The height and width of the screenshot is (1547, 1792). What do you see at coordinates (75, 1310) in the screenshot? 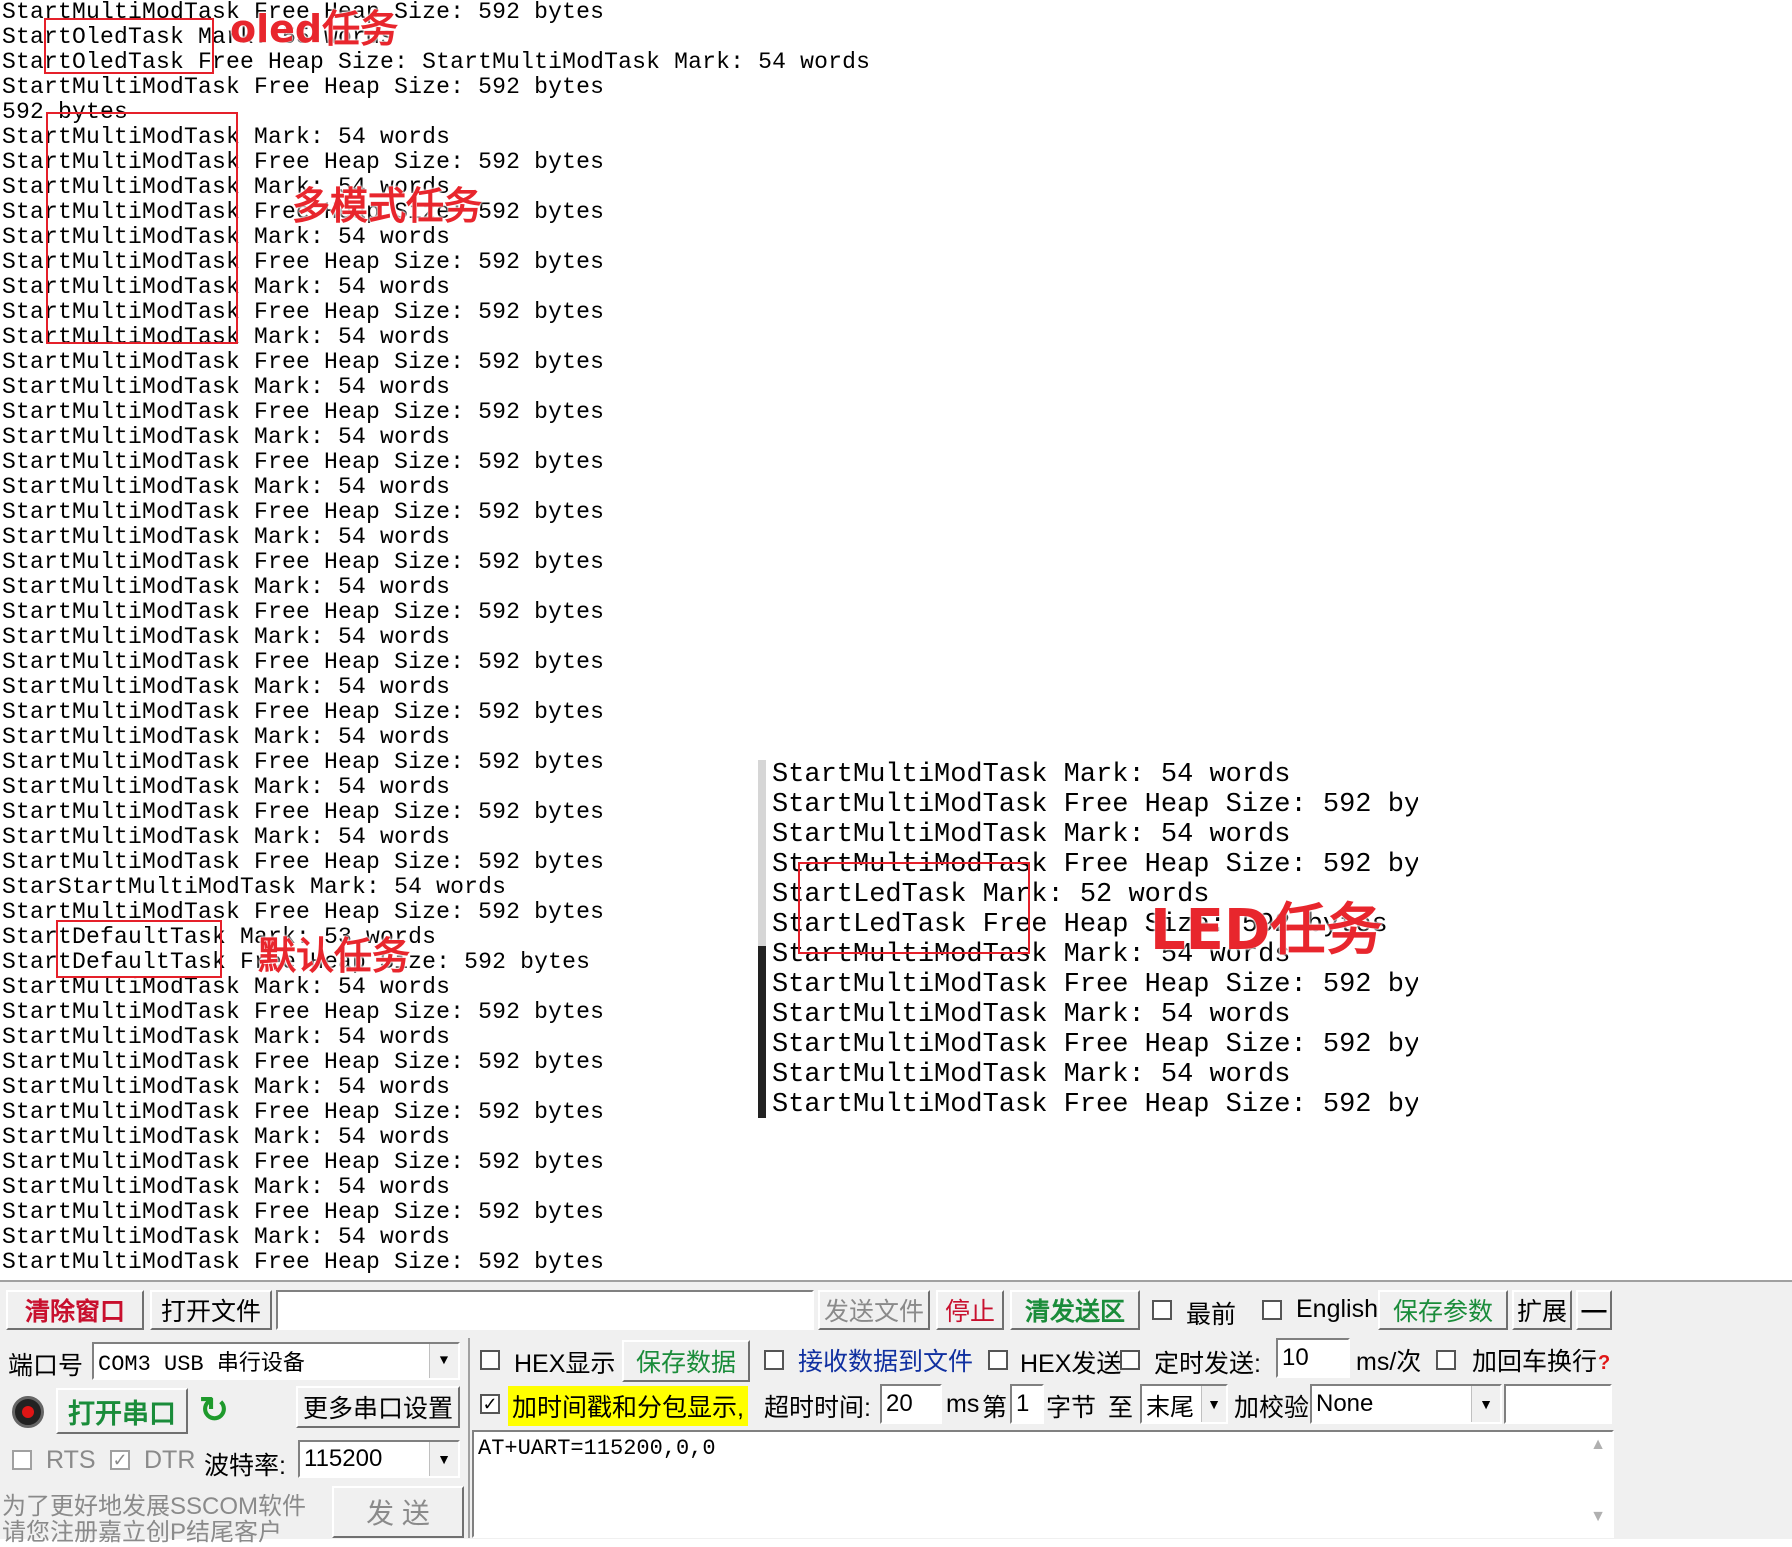
I see `clear-window-button: 清除窗口` at bounding box center [75, 1310].